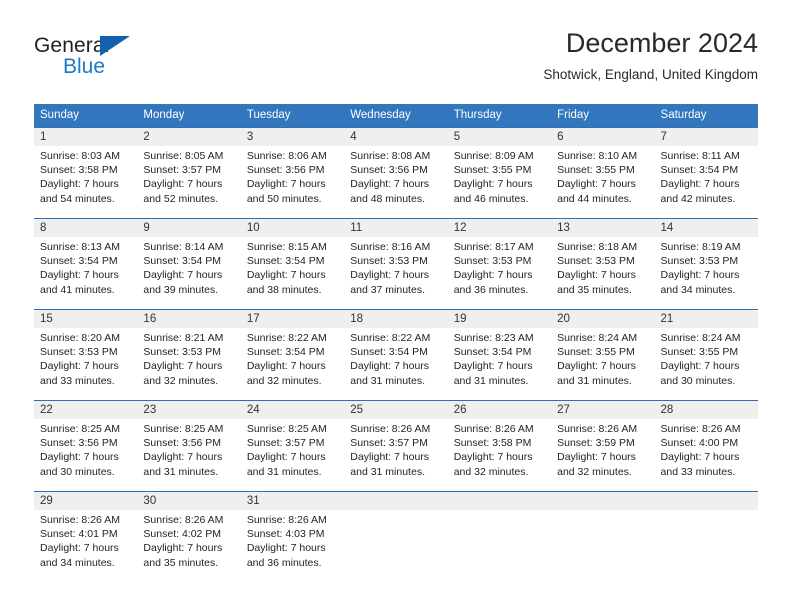  Describe the element at coordinates (597, 156) in the screenshot. I see `sunrise-text: Sunrise: 8:10 AM` at that location.